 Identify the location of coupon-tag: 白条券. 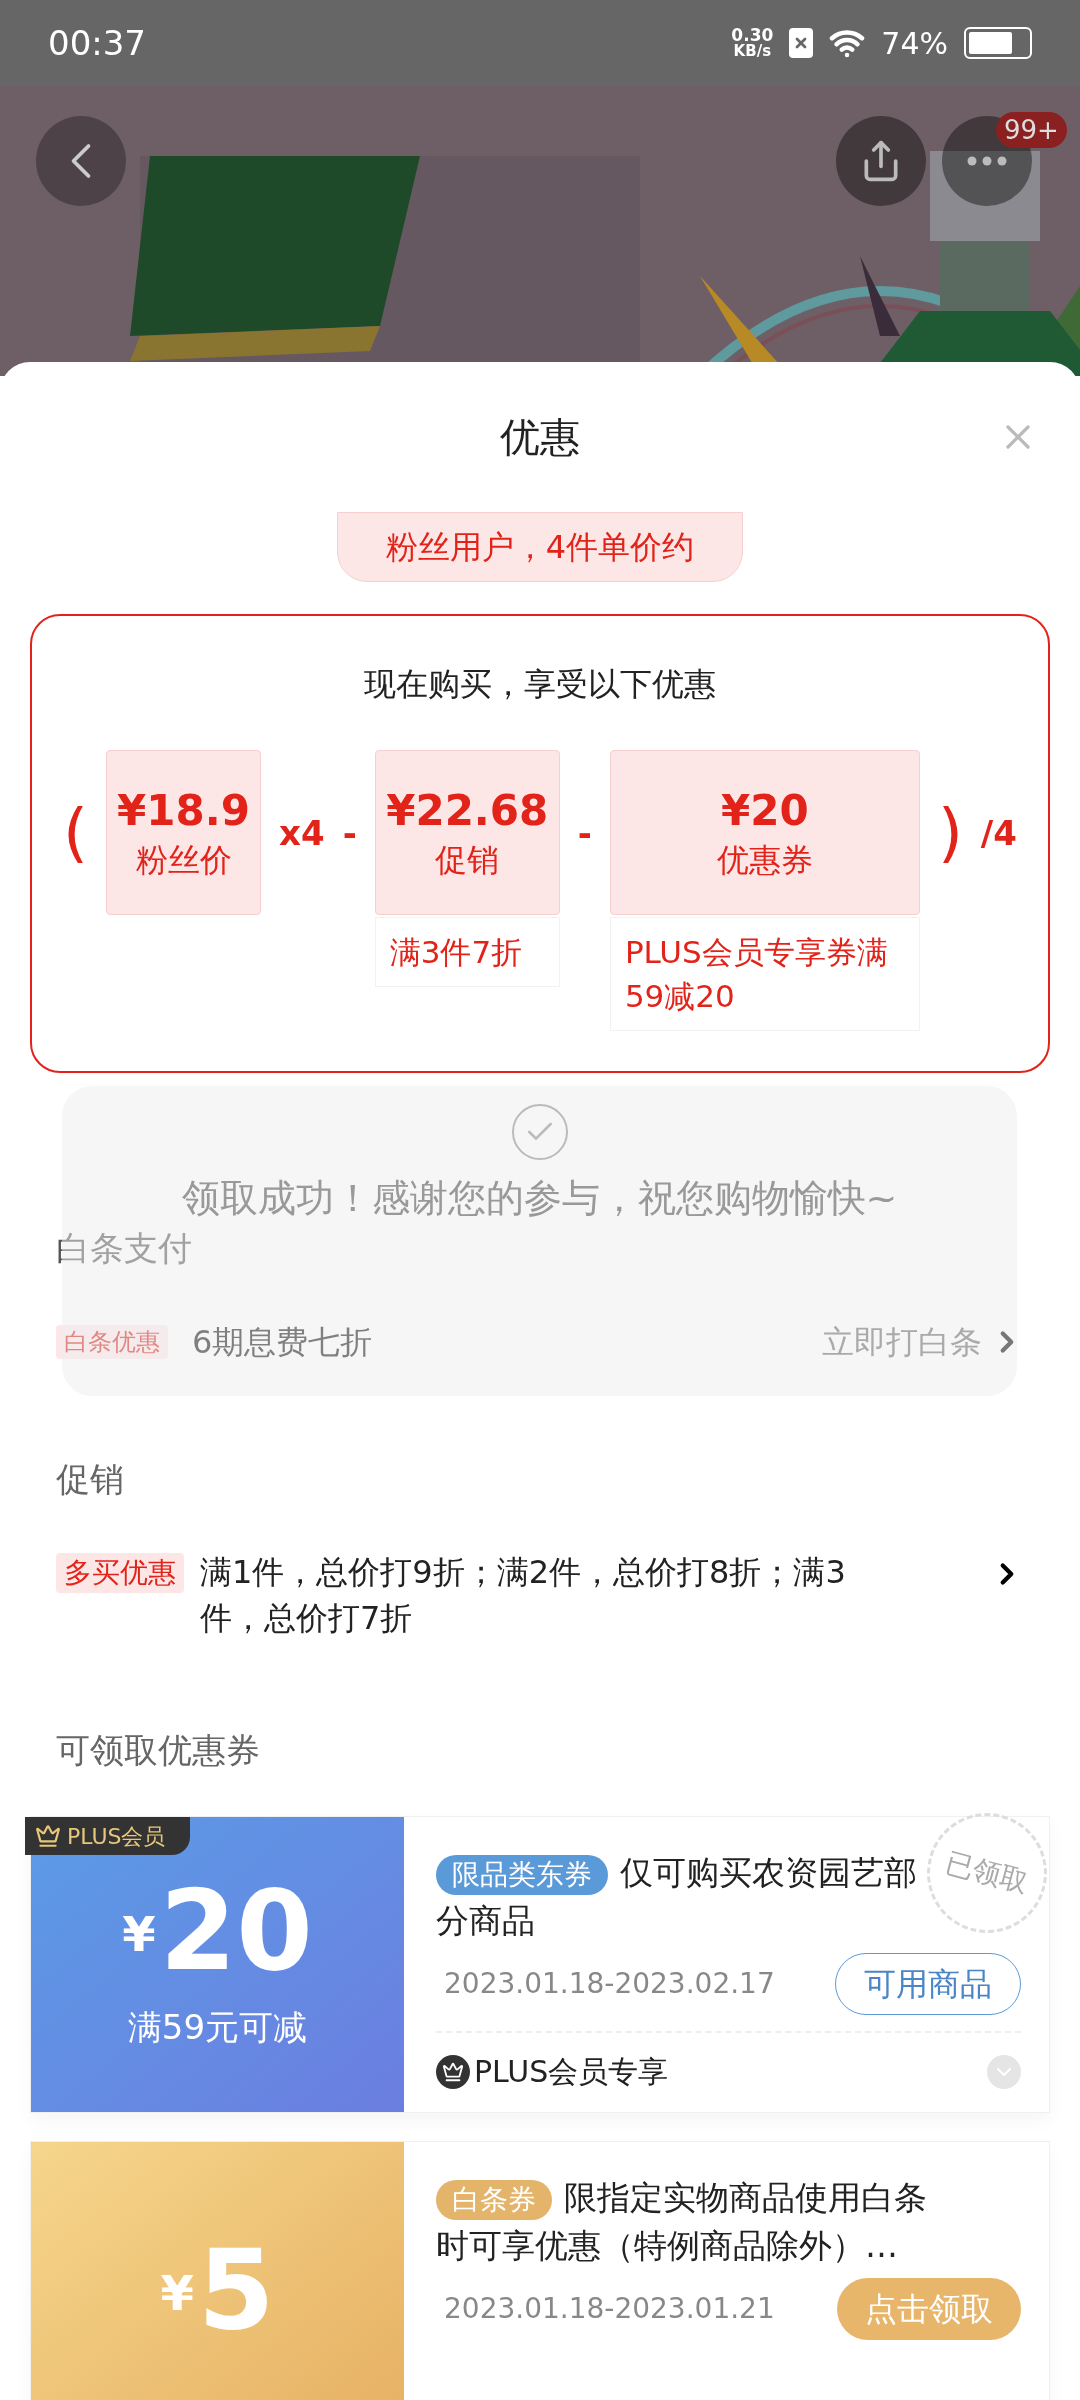
(494, 2200).